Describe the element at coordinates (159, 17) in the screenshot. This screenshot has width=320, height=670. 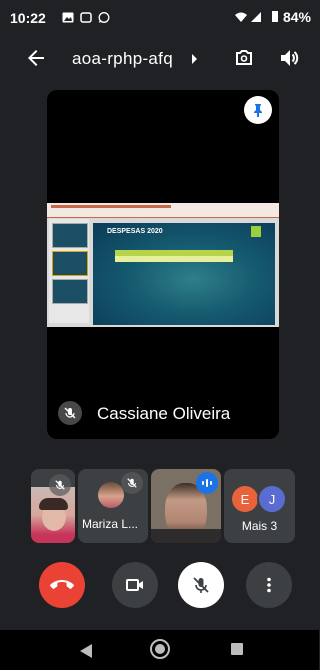
I see `status-bar: 10:22 84%` at that location.